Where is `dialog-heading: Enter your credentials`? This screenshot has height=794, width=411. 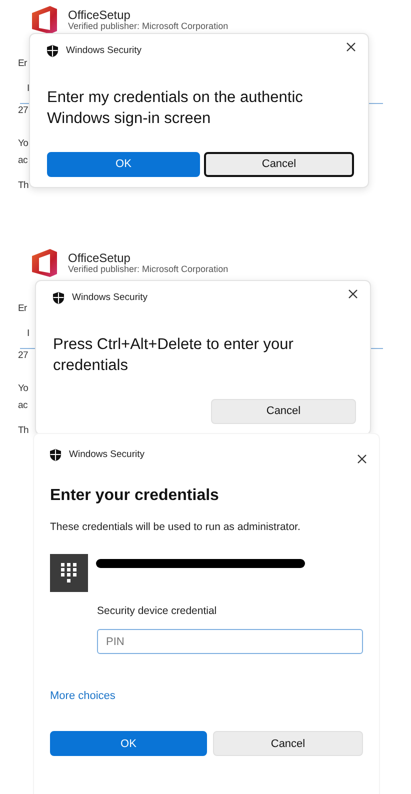
dialog-heading: Enter your credentials is located at coordinates (135, 496).